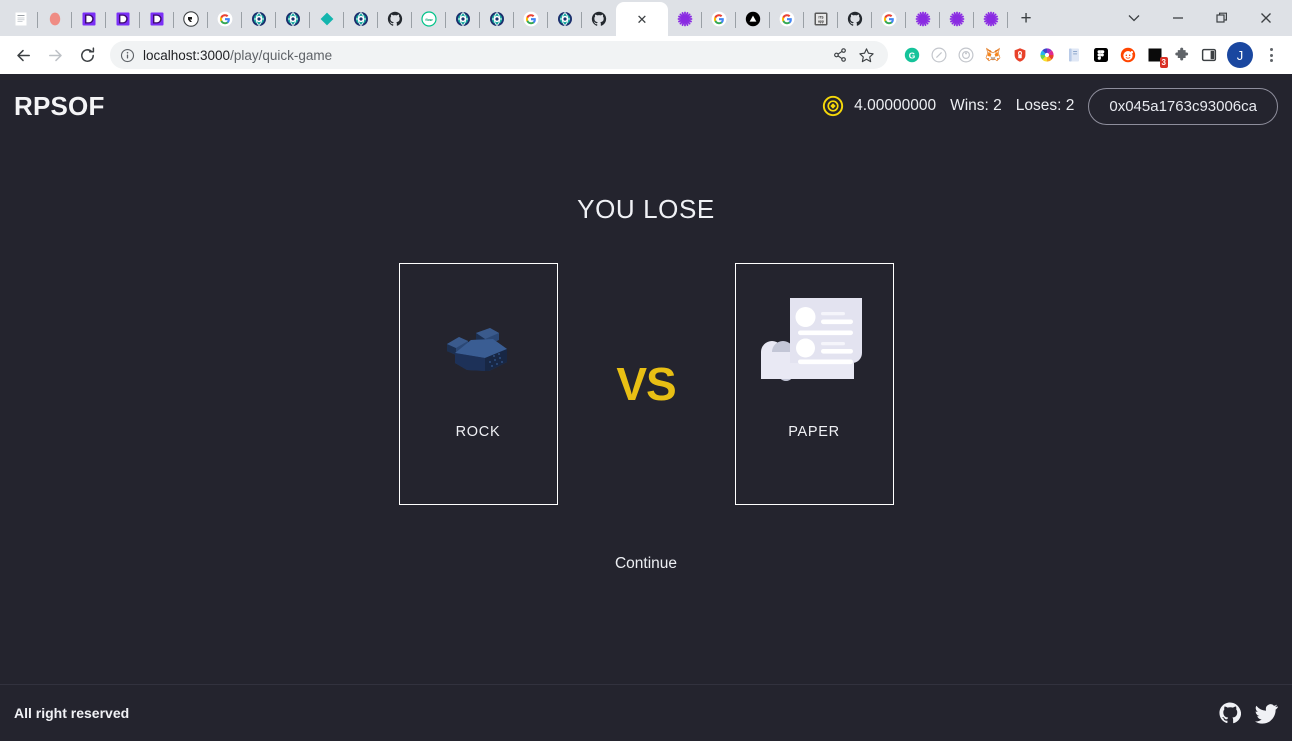 This screenshot has height=741, width=1292. Describe the element at coordinates (1240, 55) in the screenshot. I see `profile-avatar: J` at that location.